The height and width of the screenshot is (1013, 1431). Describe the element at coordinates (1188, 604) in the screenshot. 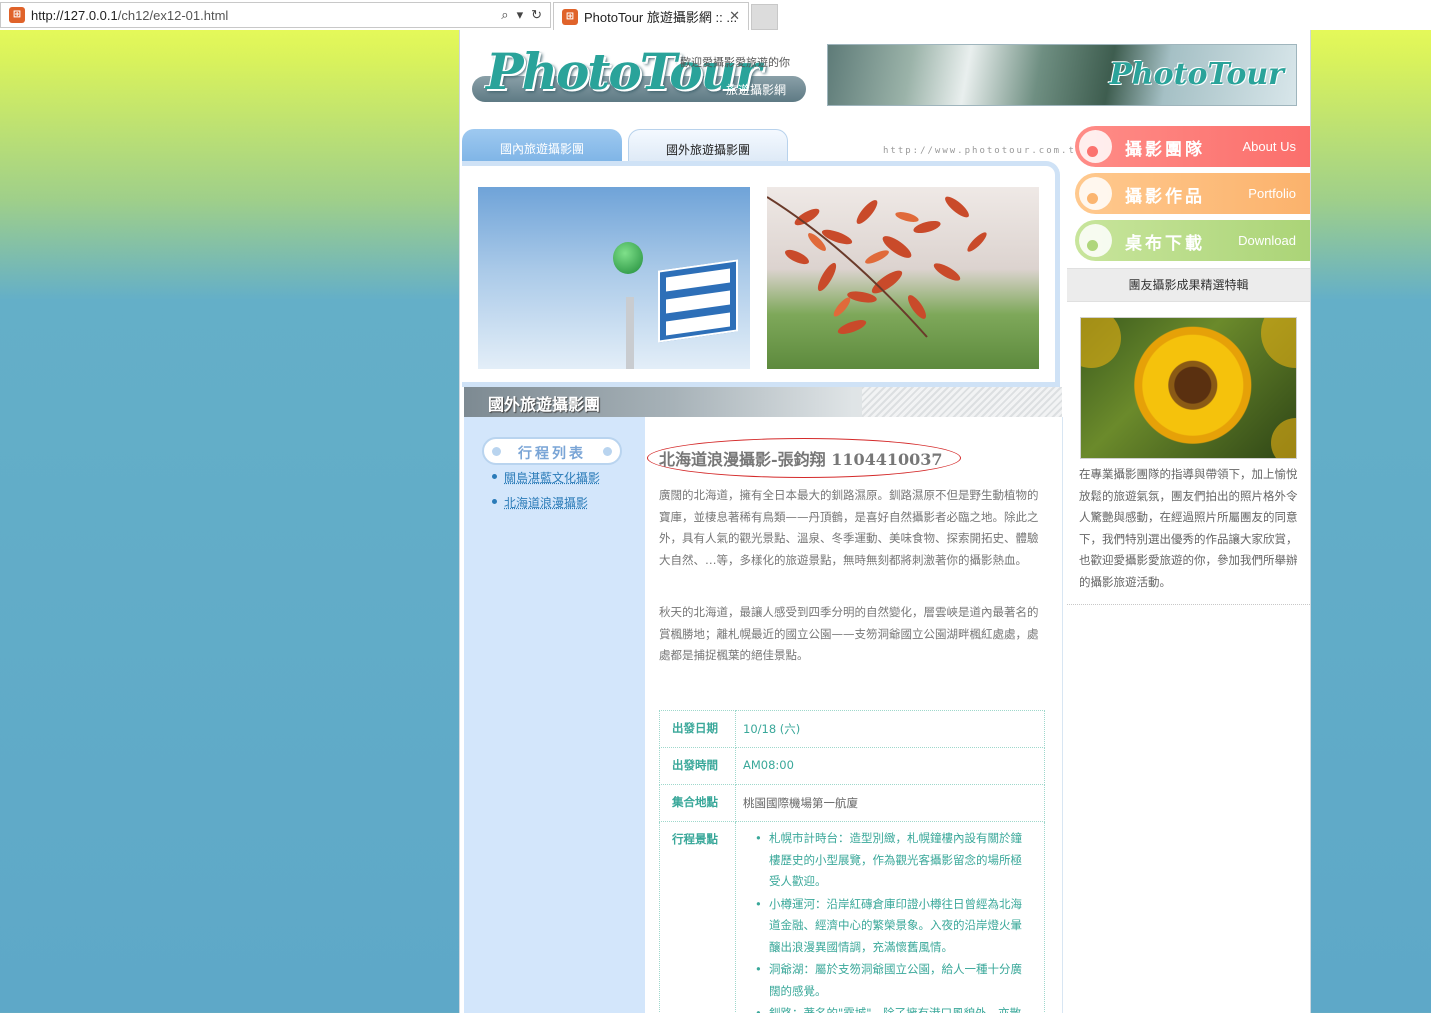

I see `divider` at that location.